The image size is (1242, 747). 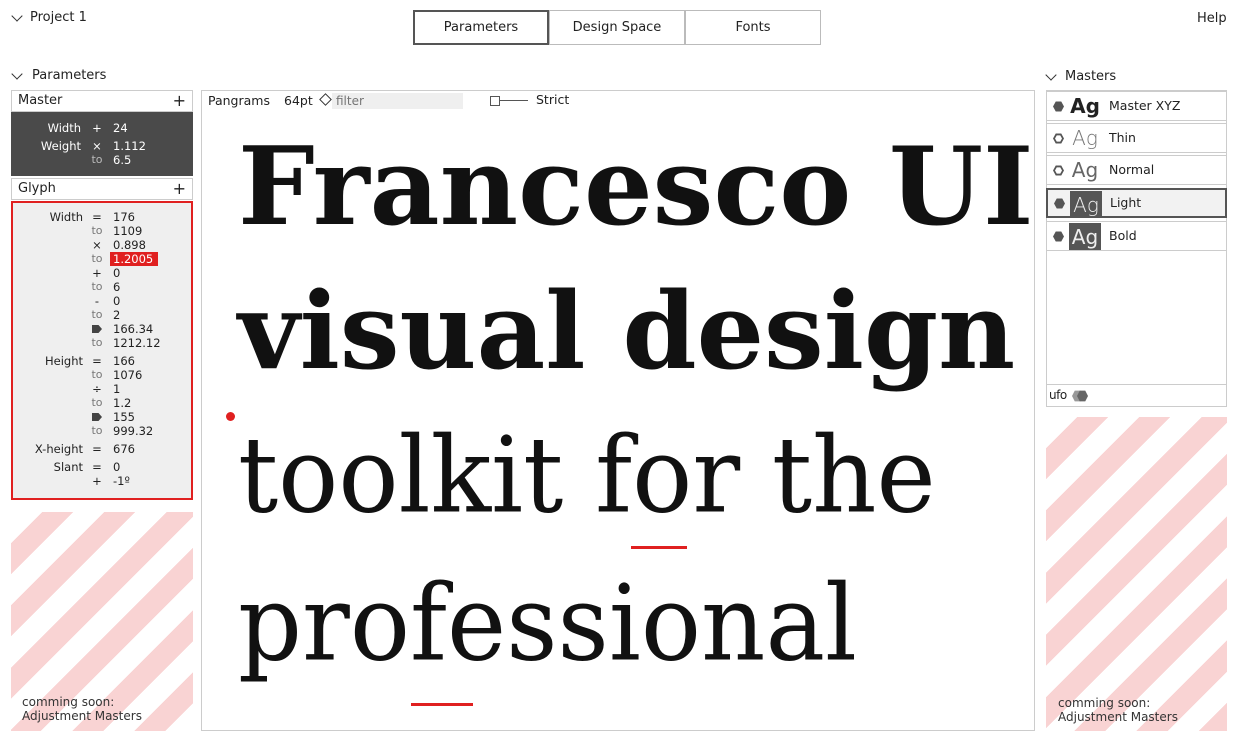 What do you see at coordinates (239, 100) in the screenshot?
I see `pangrams-mode: Pangrams` at bounding box center [239, 100].